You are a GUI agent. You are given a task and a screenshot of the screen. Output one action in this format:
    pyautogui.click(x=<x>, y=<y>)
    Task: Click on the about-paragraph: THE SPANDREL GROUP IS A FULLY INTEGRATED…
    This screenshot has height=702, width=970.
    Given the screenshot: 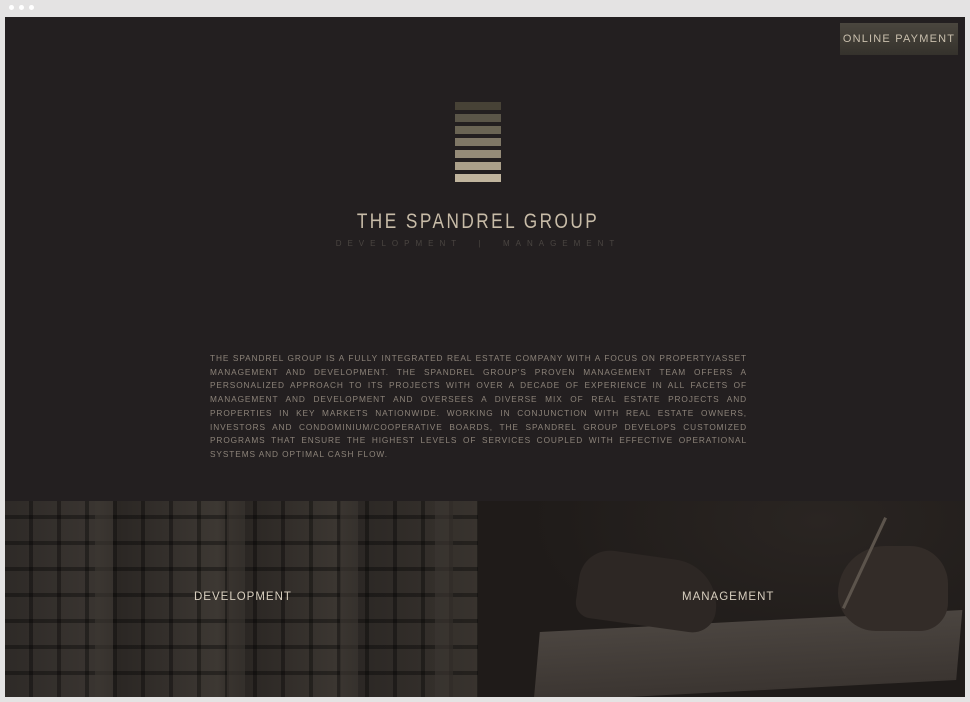 What is the action you would take?
    pyautogui.click(x=478, y=406)
    